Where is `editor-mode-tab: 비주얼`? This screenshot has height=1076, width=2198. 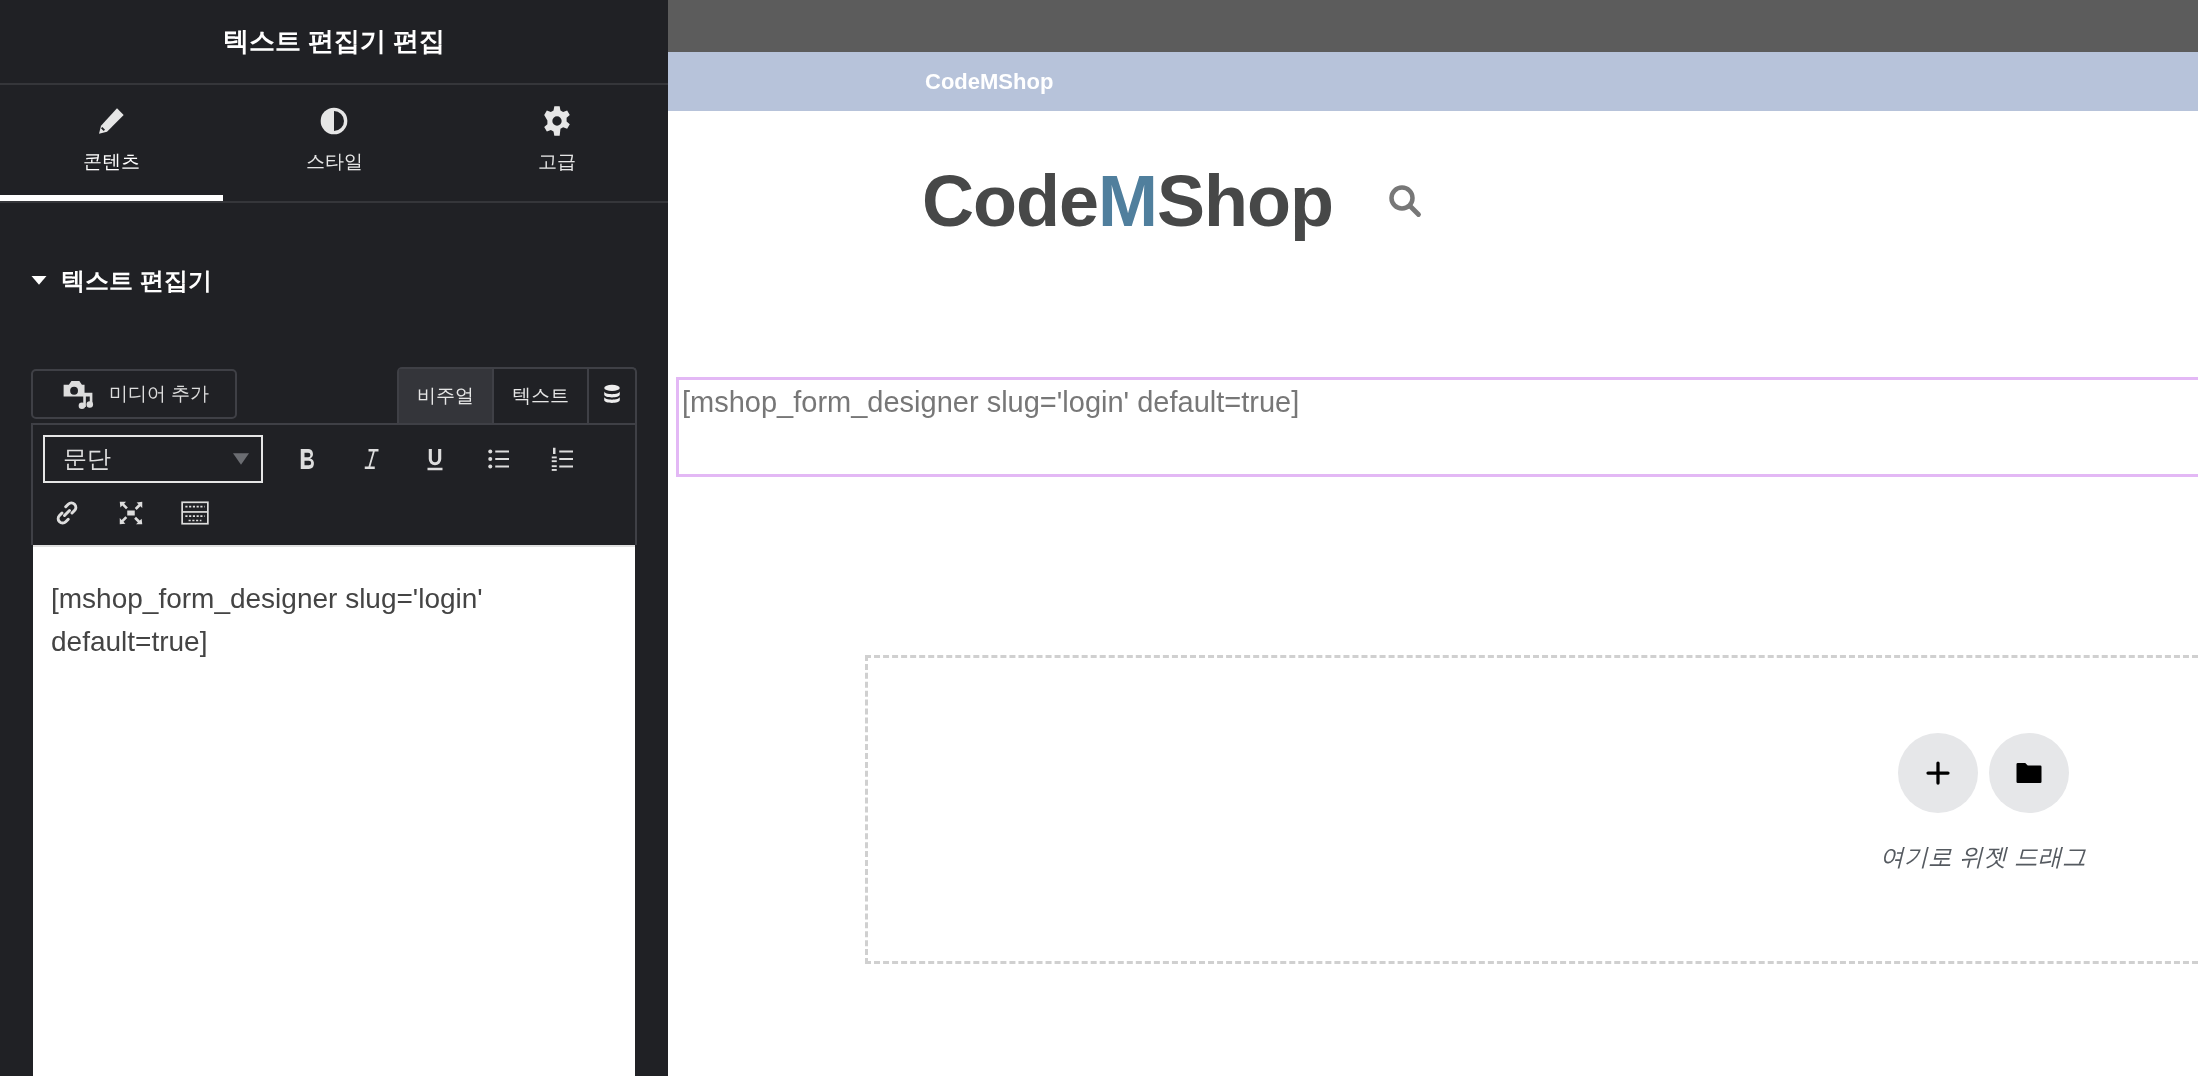 editor-mode-tab: 비주얼 is located at coordinates (446, 396).